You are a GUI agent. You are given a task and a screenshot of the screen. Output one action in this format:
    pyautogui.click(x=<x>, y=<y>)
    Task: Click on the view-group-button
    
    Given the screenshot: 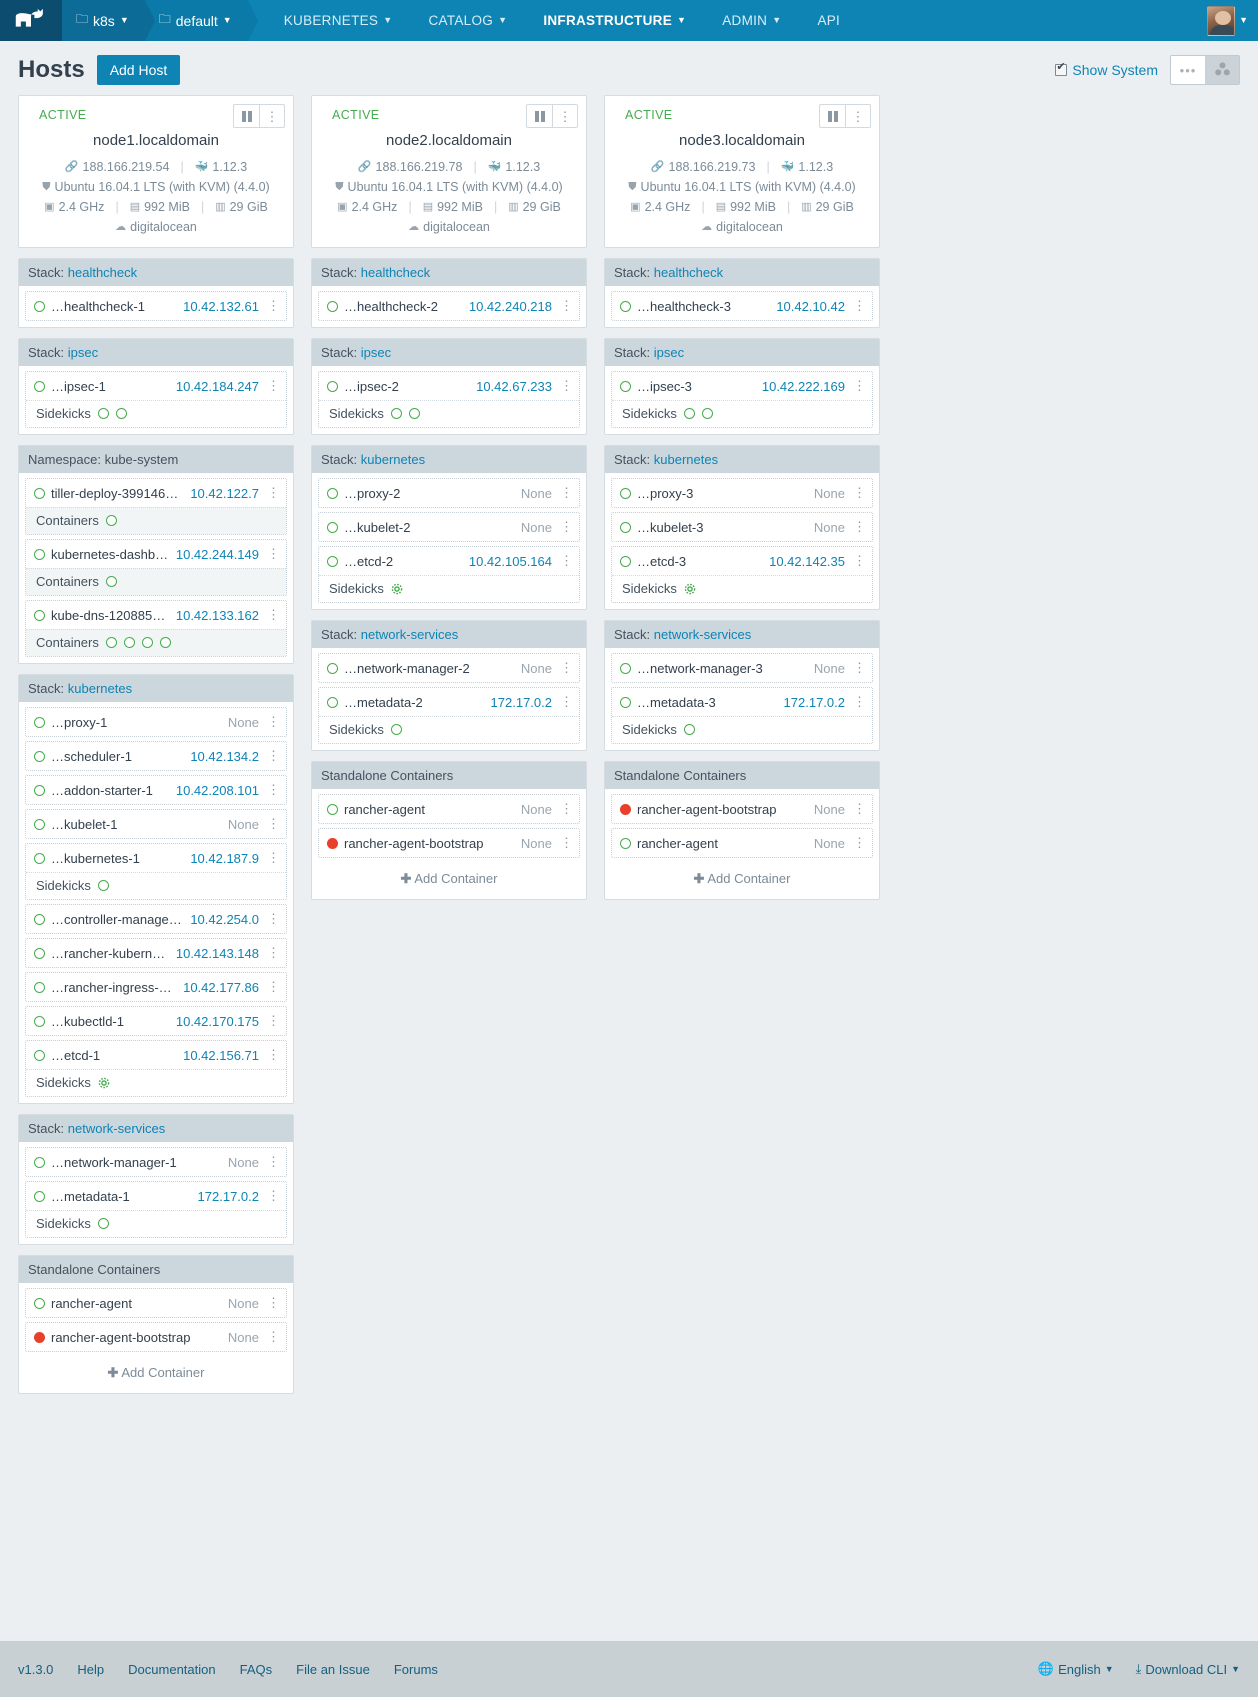 What is the action you would take?
    pyautogui.click(x=1222, y=70)
    